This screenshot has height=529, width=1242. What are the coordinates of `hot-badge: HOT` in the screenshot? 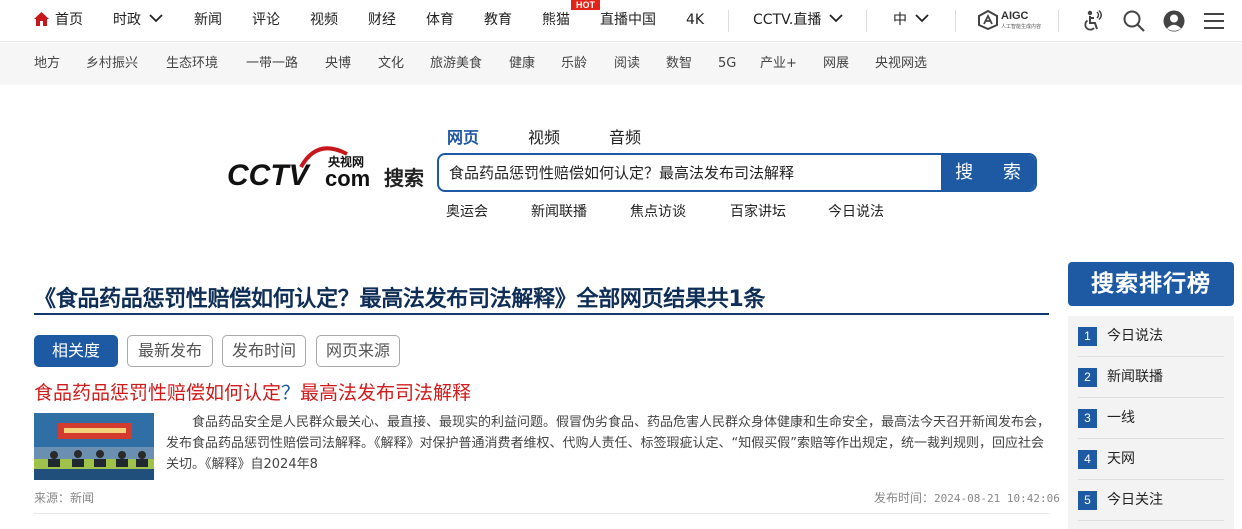 It's located at (585, 5).